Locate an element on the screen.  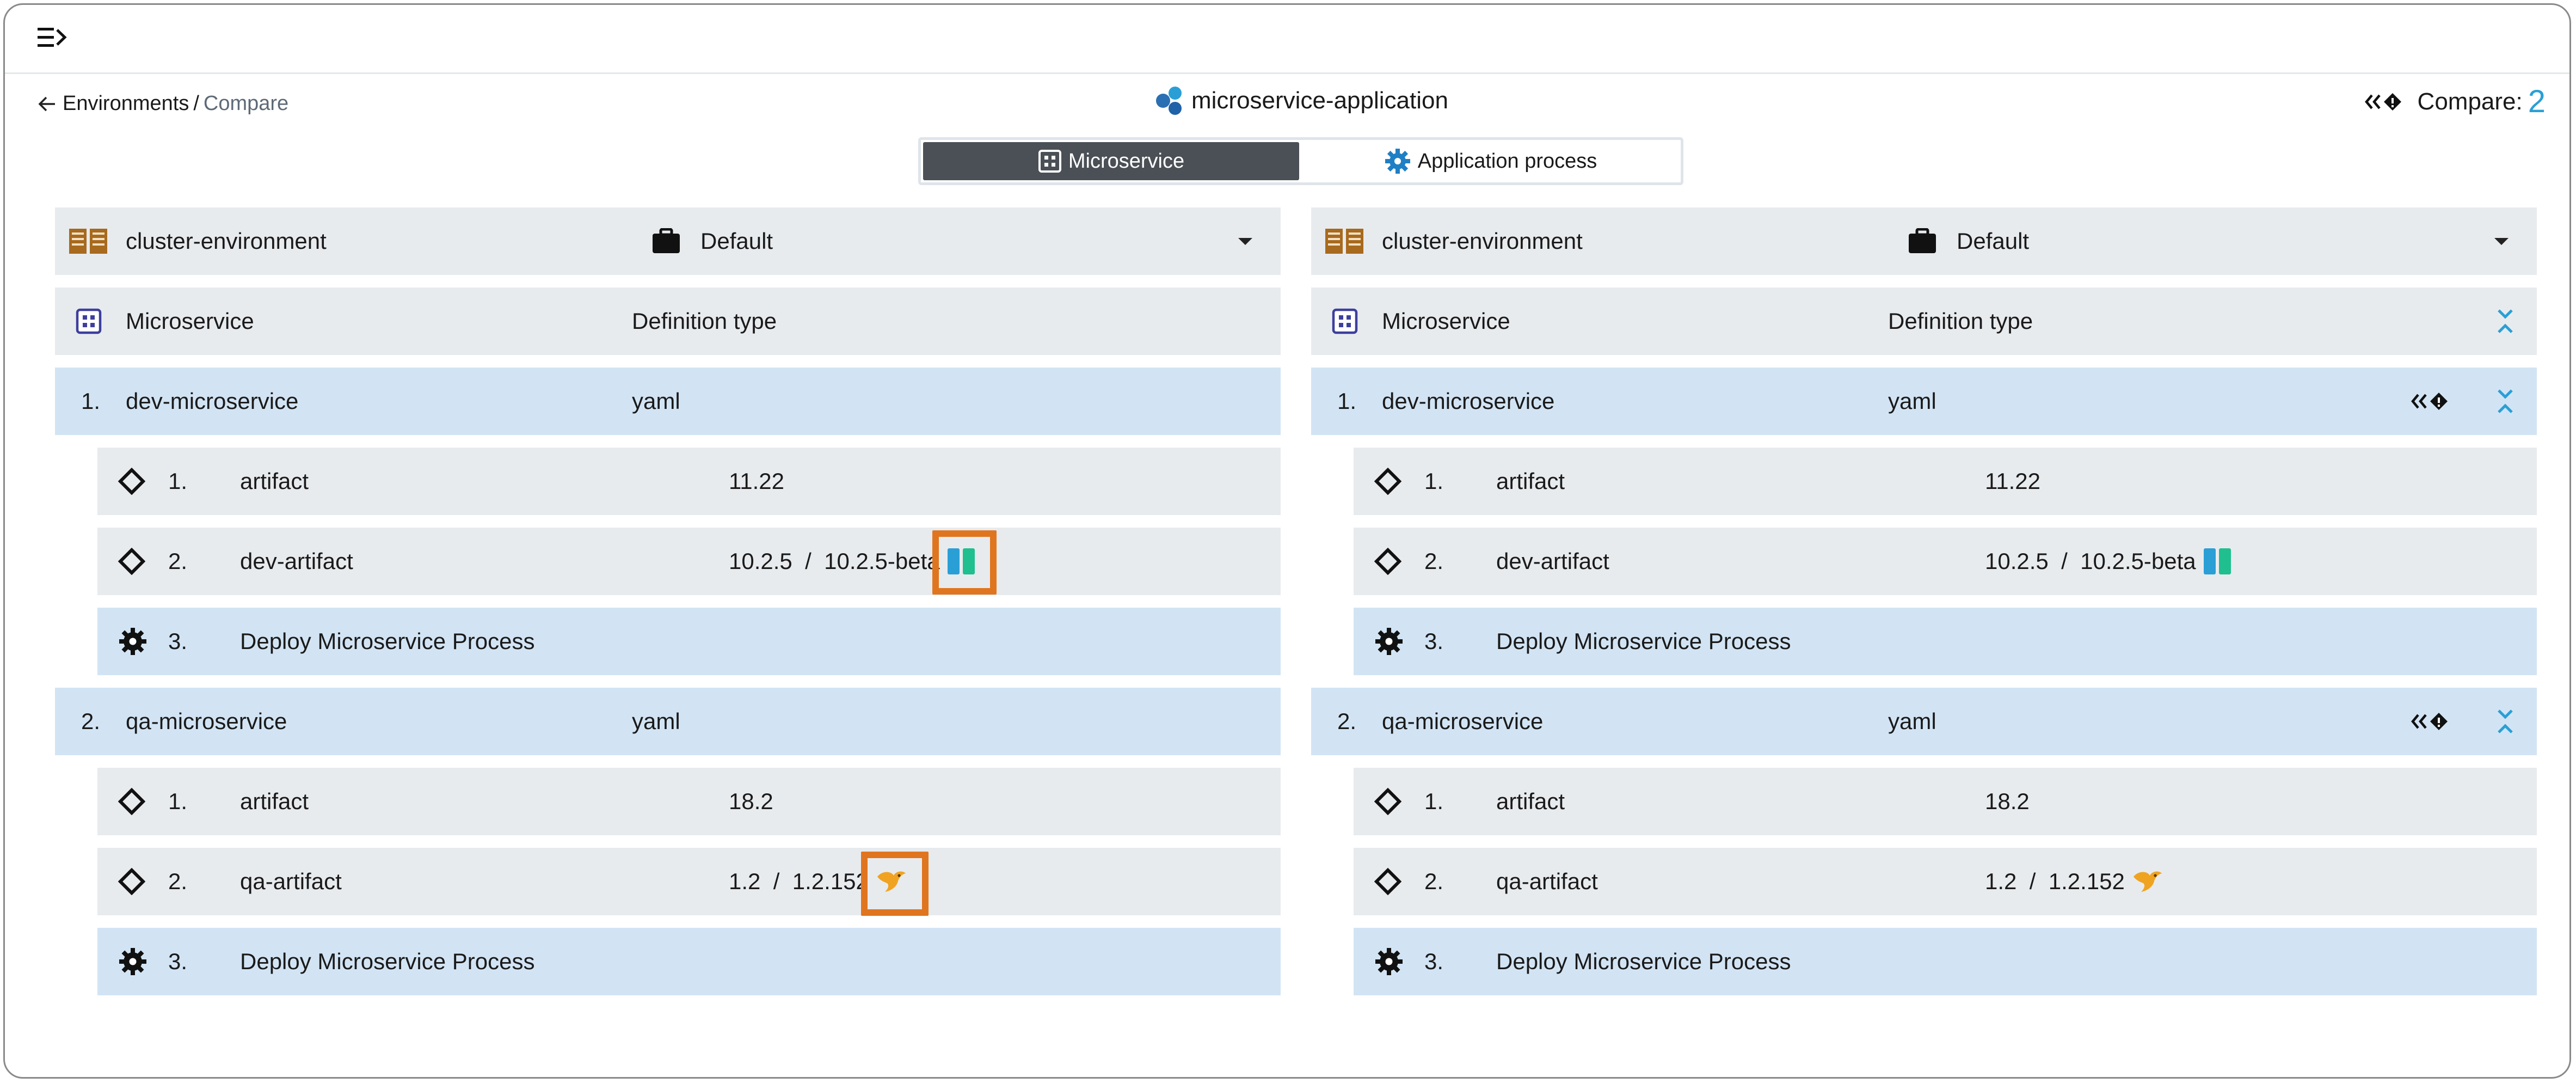
application-name: microservice-application is located at coordinates (1319, 100).